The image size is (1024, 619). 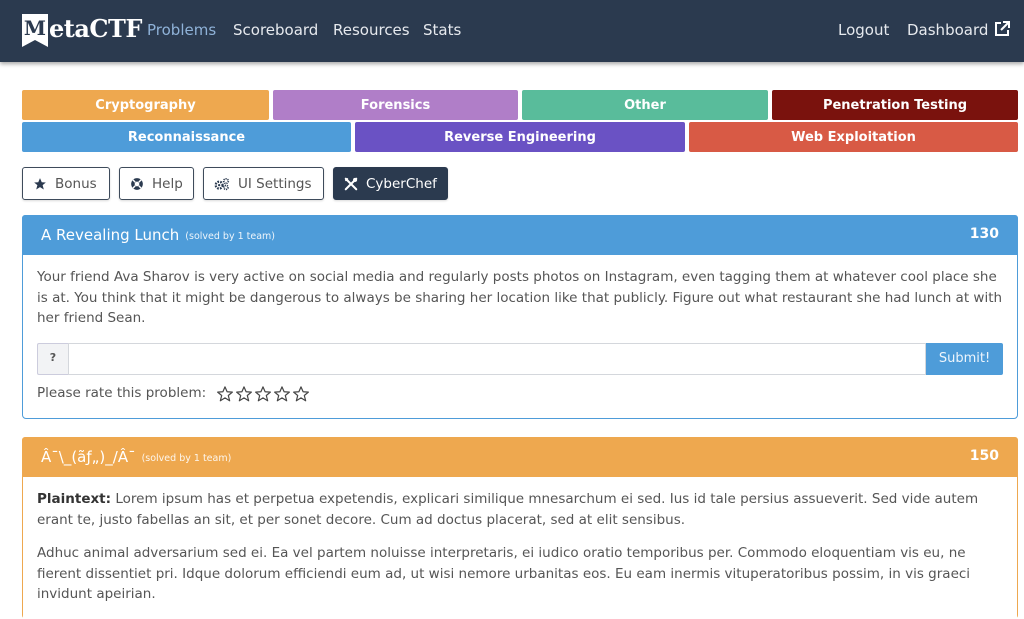 I want to click on star-icon, so click(x=40, y=183).